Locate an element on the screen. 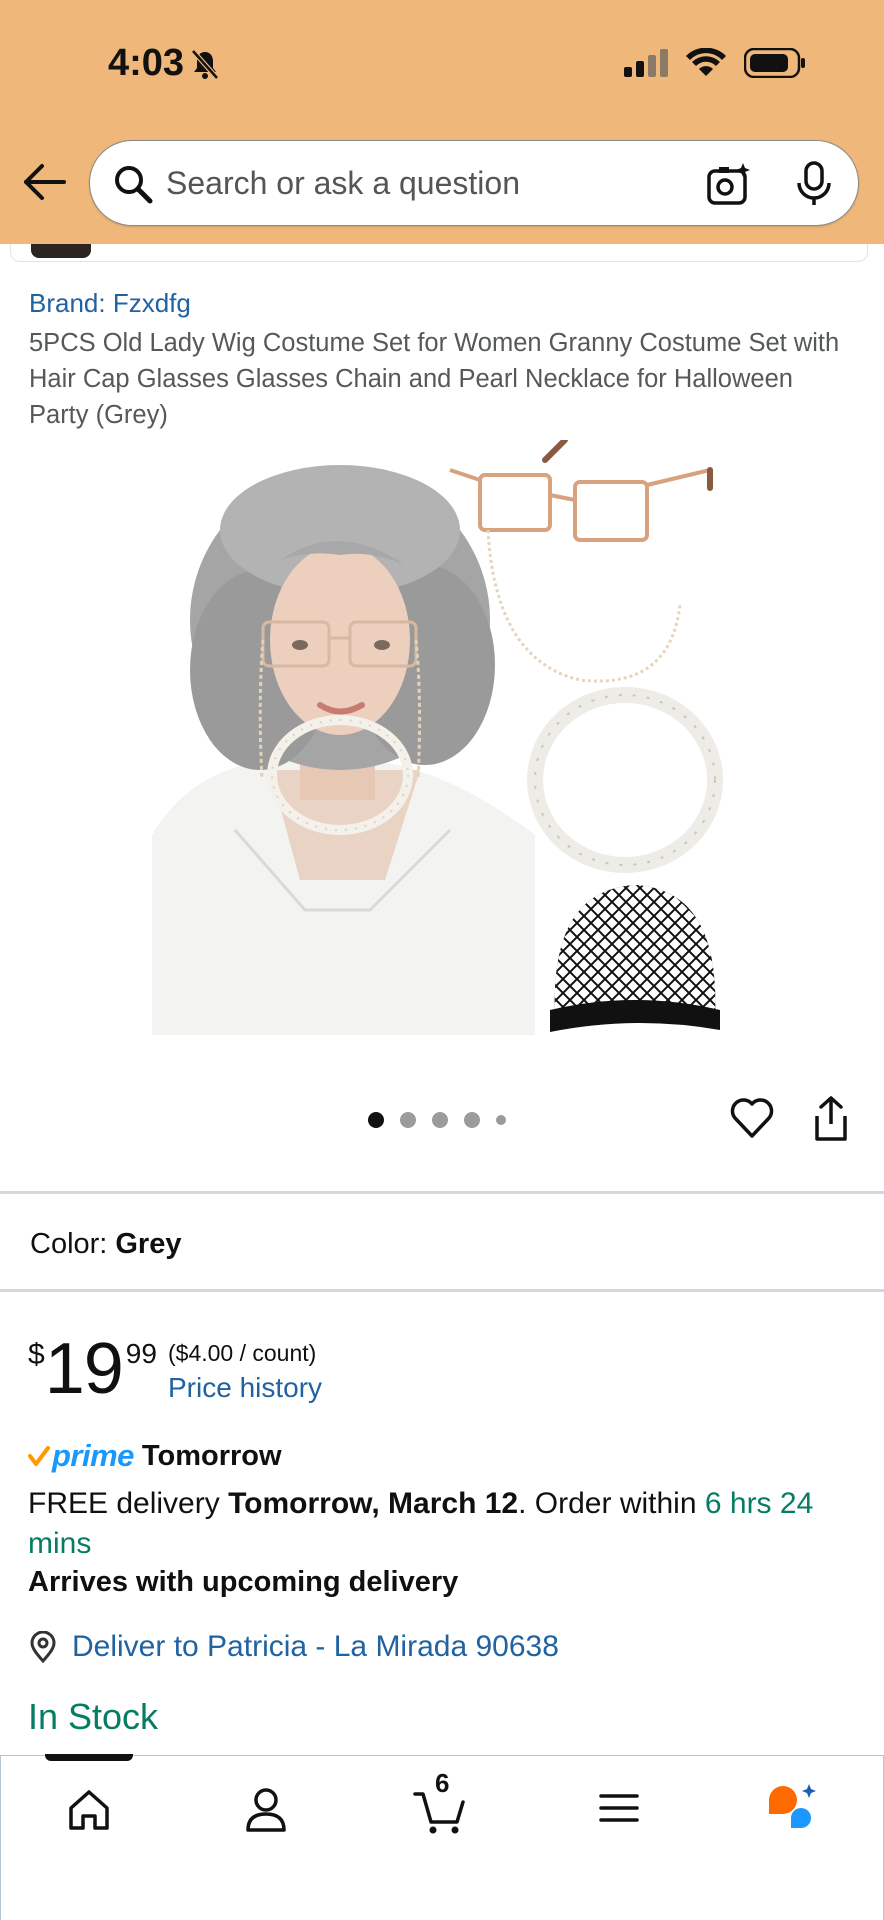 This screenshot has width=884, height=1920. cart-button: 6 is located at coordinates (441, 1803).